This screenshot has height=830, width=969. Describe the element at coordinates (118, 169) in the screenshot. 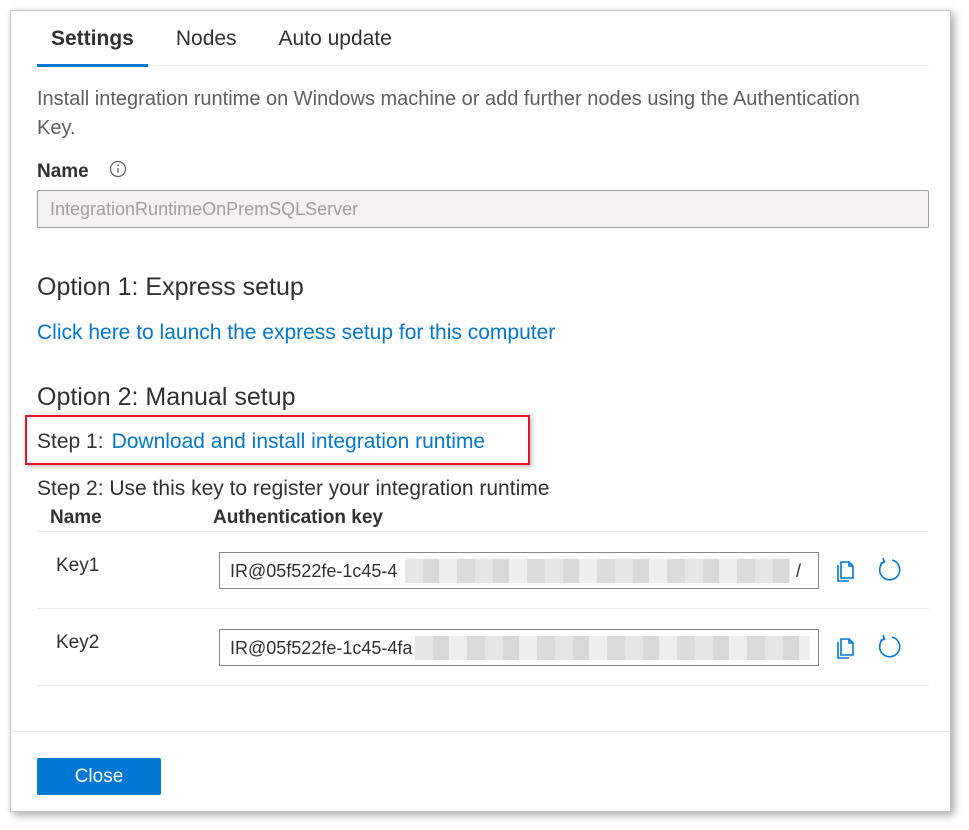

I see `info-icon` at that location.